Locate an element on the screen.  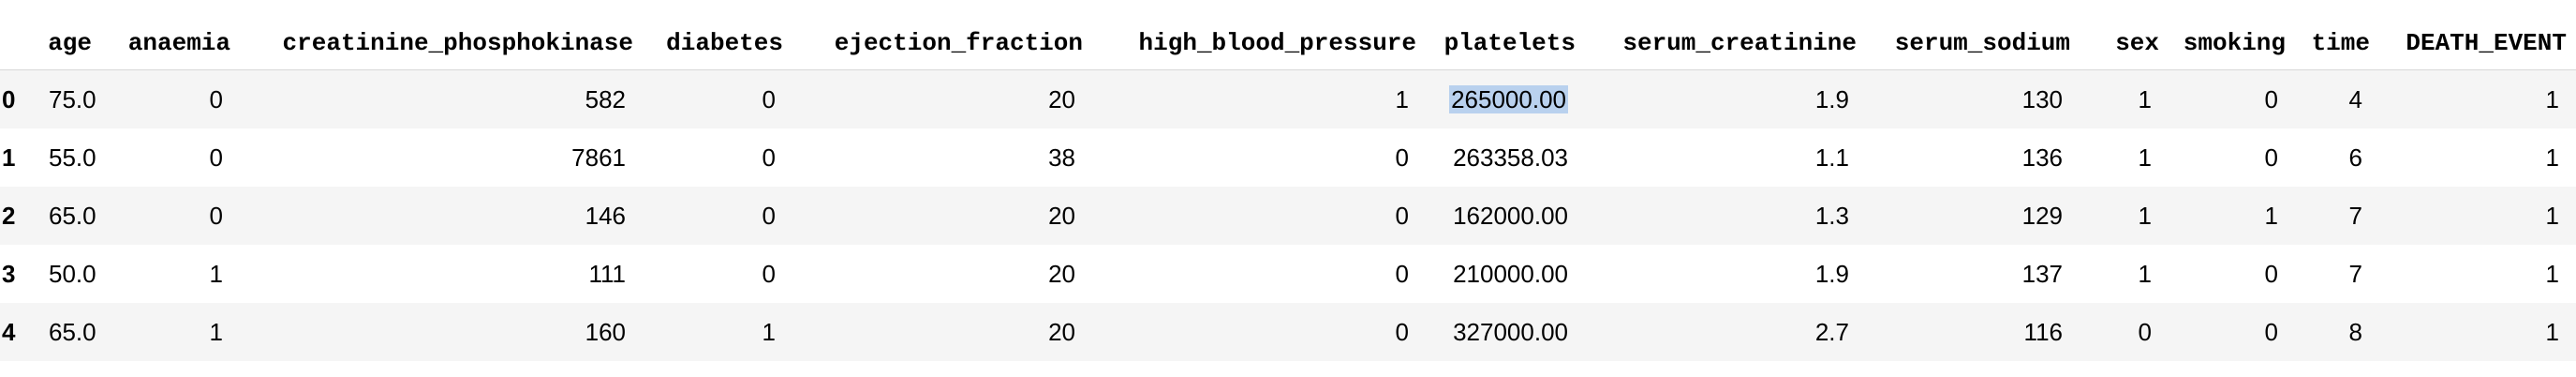
table-cell: 75.0 is located at coordinates (72, 98).